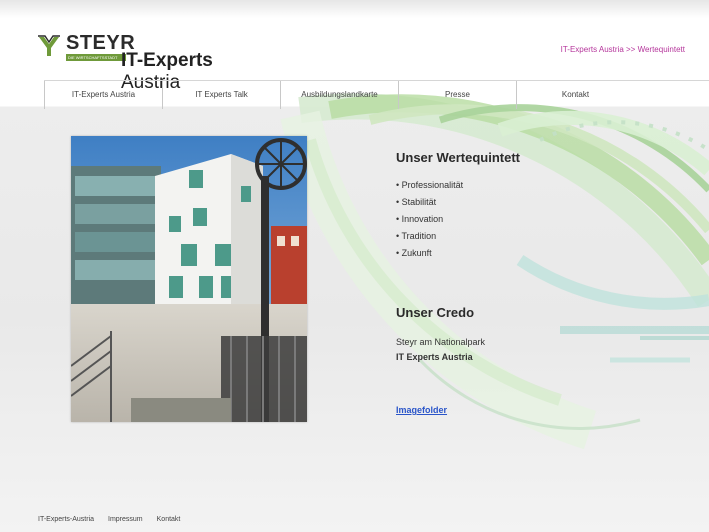  What do you see at coordinates (430, 185) in the screenshot?
I see `list-item: • Professionalität` at bounding box center [430, 185].